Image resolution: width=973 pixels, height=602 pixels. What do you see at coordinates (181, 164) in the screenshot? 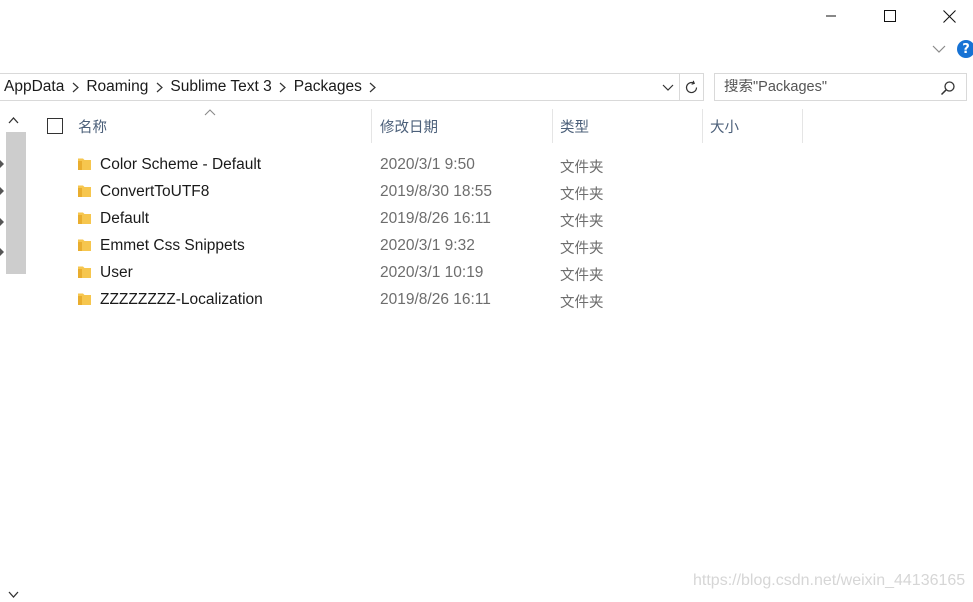
I see `file-name: Color Scheme - Default` at bounding box center [181, 164].